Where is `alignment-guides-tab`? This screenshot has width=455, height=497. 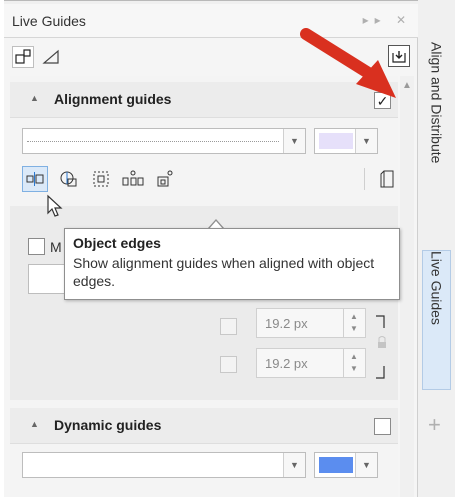 alignment-guides-tab is located at coordinates (23, 57).